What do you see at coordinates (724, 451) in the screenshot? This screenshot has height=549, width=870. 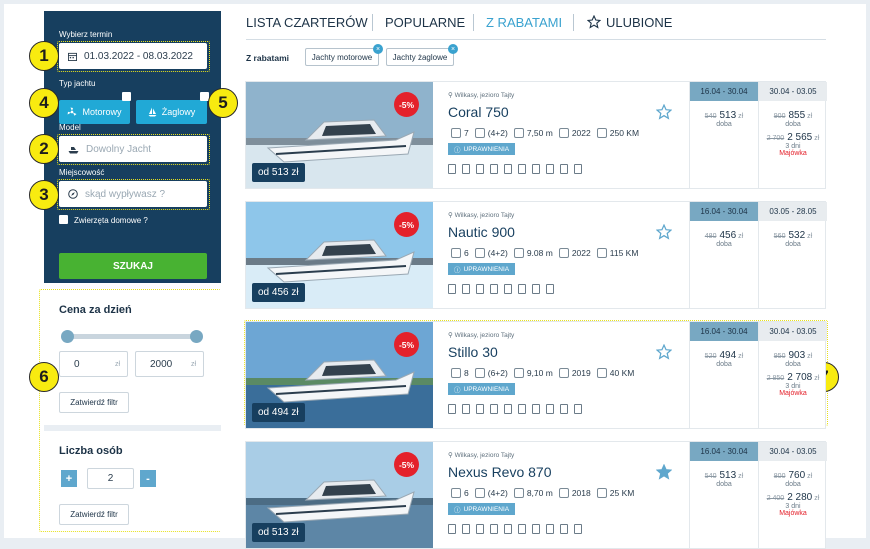 I see `period-header: 16.04 - 30.04` at bounding box center [724, 451].